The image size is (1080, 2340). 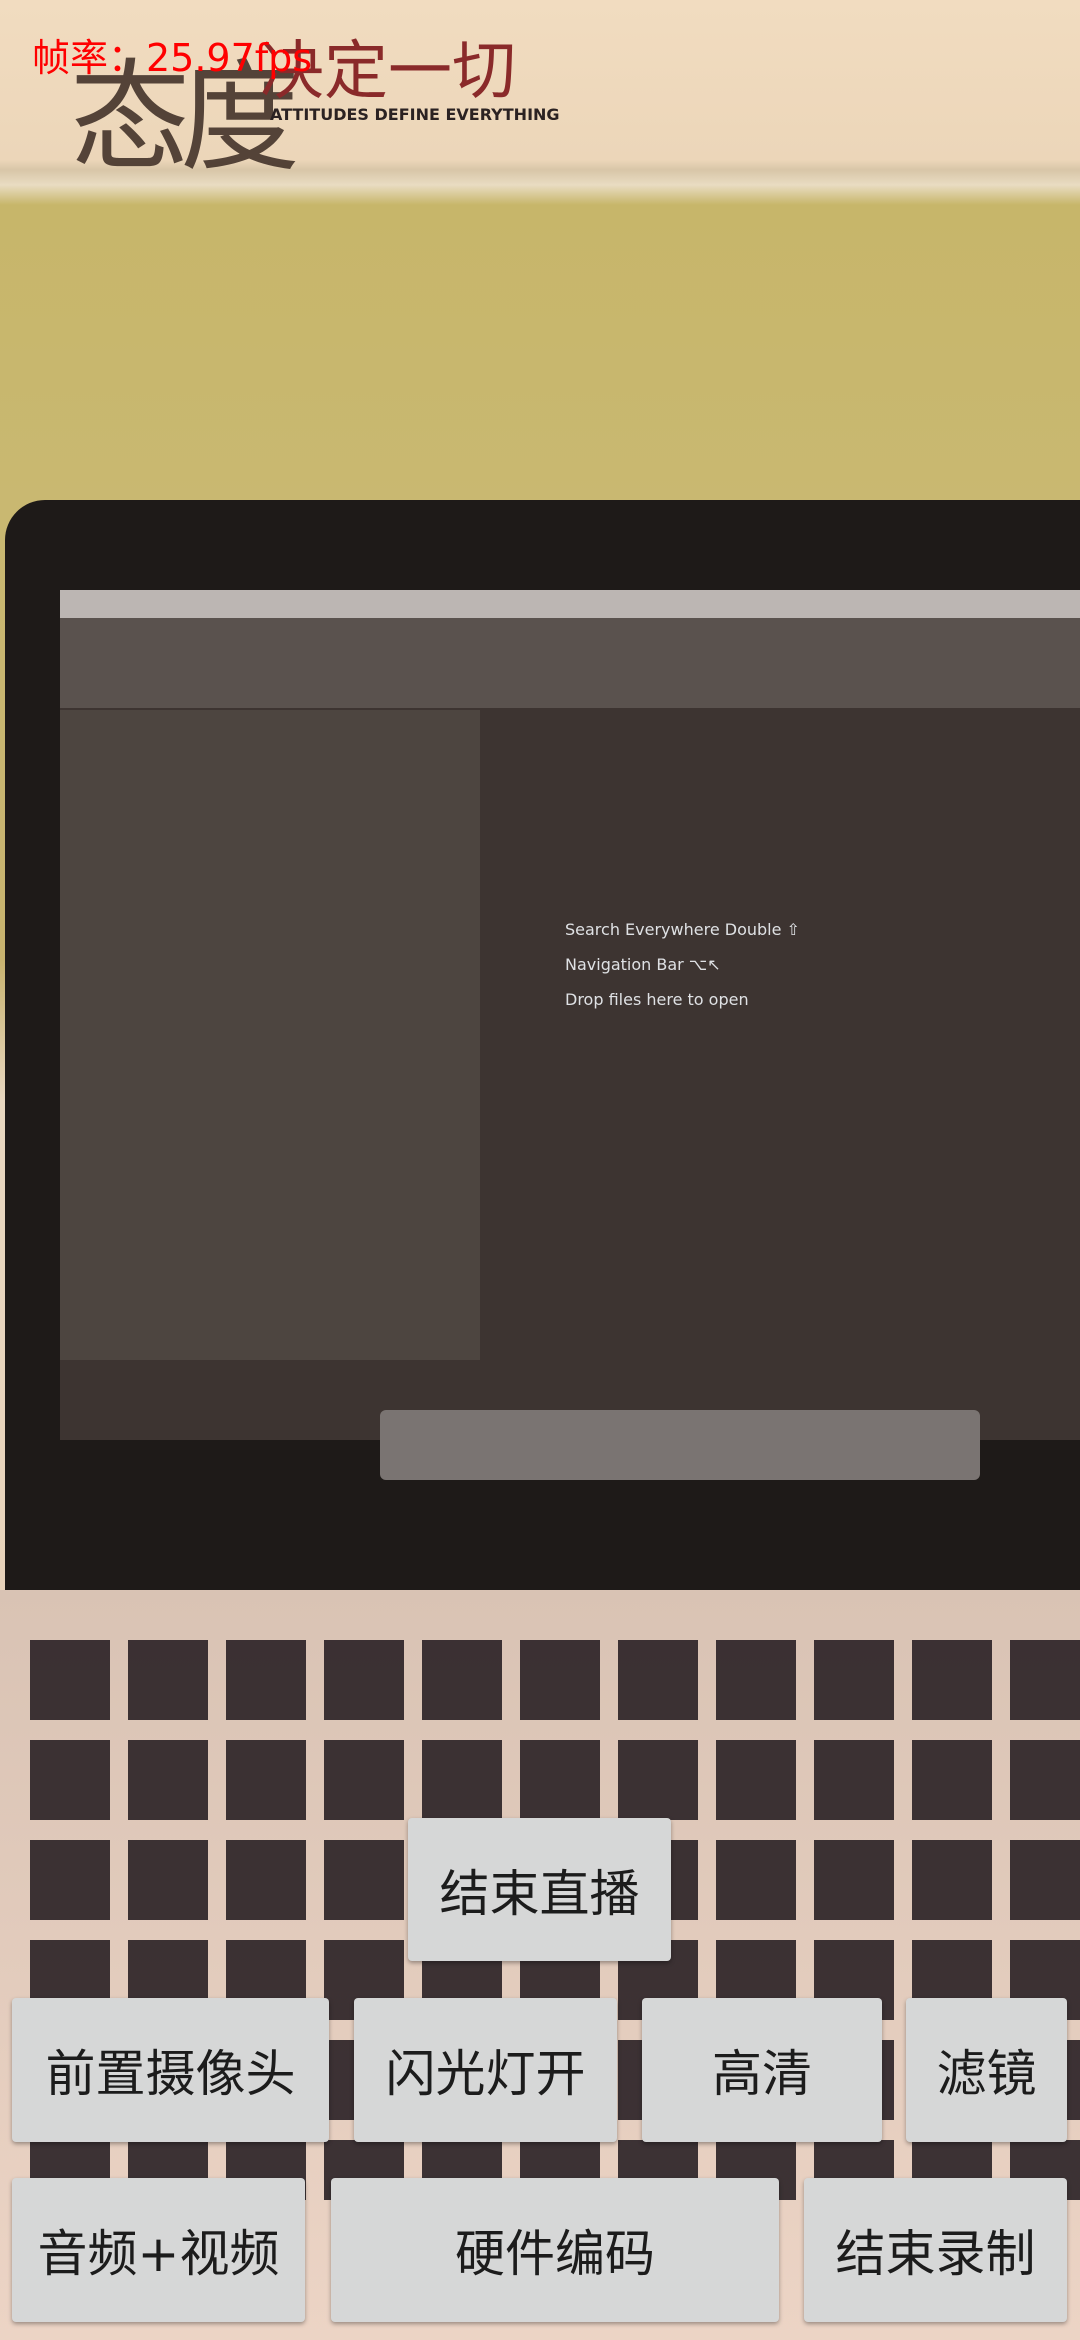 I want to click on end-live-button: 结束直播, so click(x=539, y=1889).